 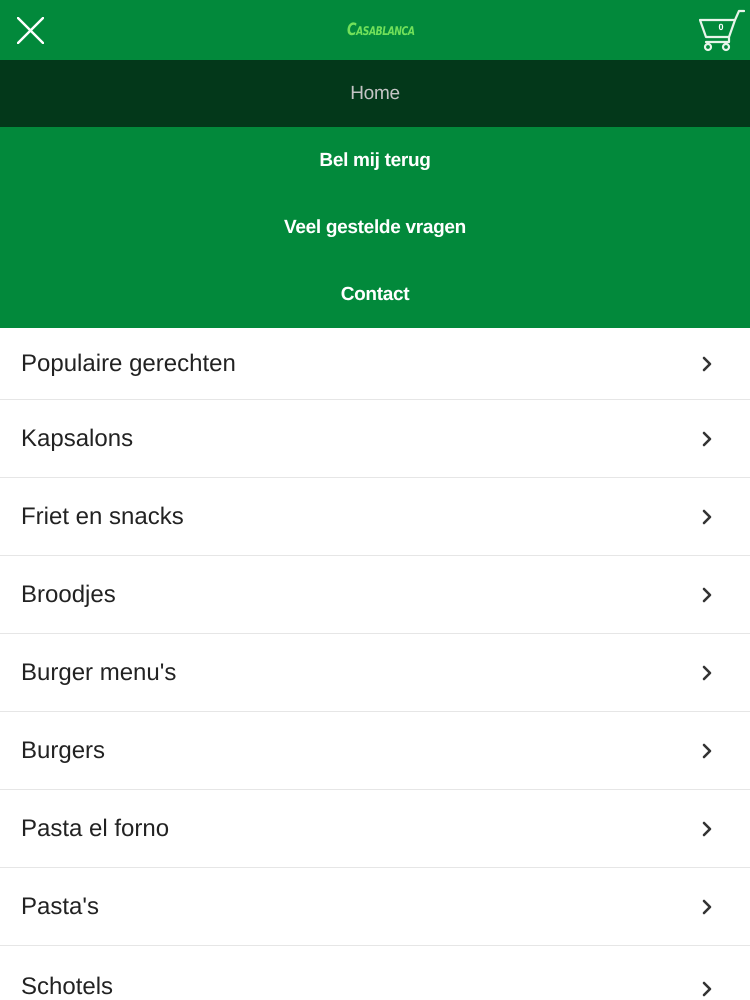 I want to click on close-icon, so click(x=30, y=30).